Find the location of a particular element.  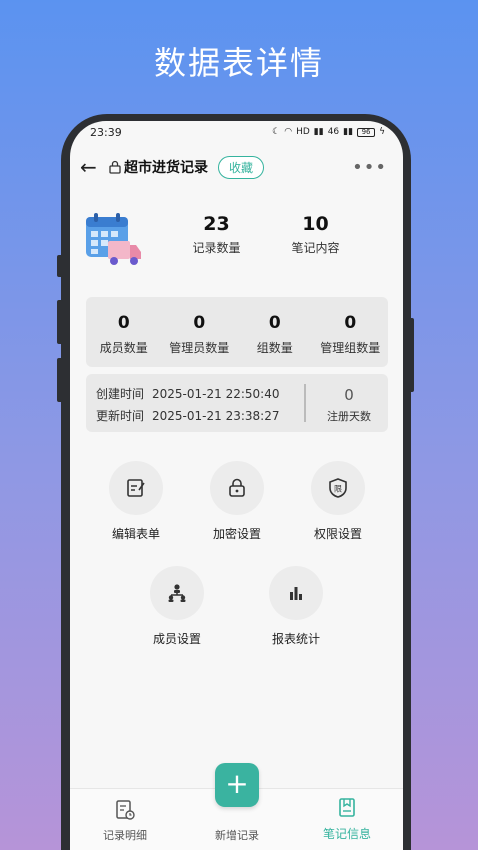

count-cell: 0 组数量 is located at coordinates (275, 332).